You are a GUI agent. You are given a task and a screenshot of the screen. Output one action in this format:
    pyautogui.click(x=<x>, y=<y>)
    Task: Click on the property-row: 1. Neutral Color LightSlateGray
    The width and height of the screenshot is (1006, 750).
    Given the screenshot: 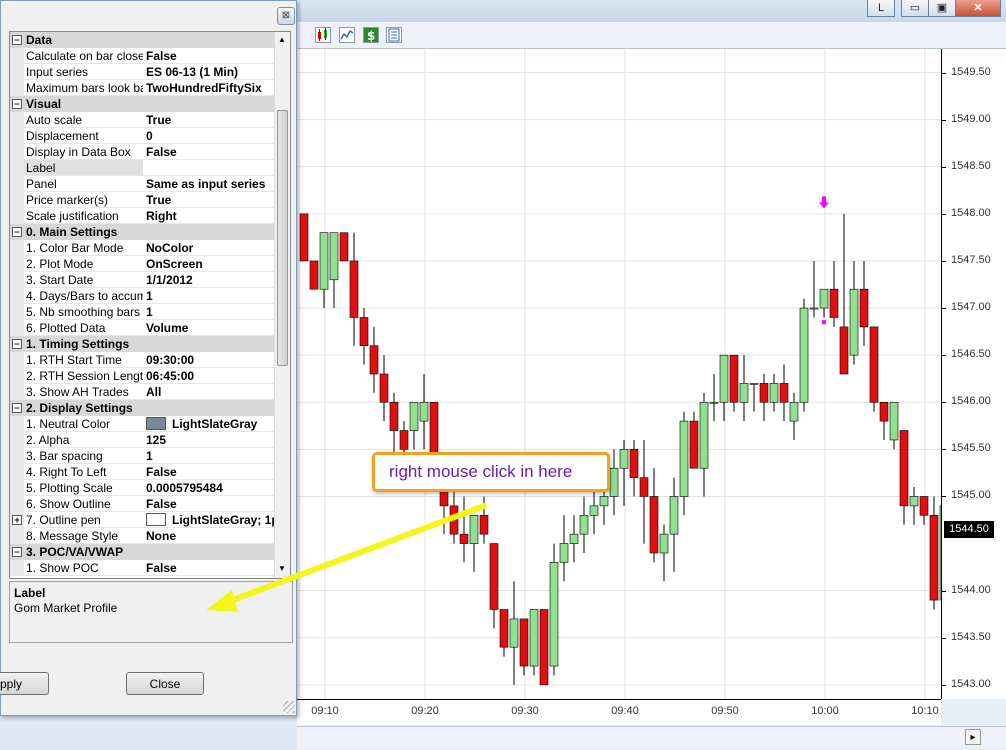 What is the action you would take?
    pyautogui.click(x=143, y=424)
    